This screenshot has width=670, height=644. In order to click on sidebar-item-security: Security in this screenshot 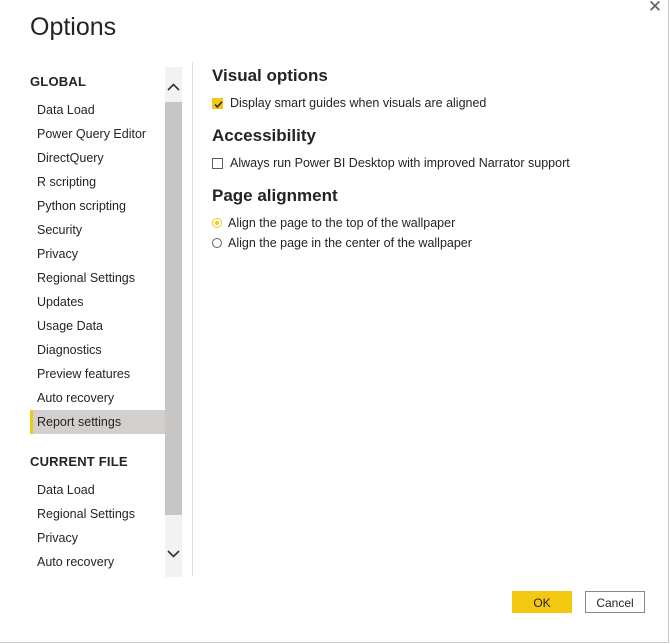, I will do `click(97, 230)`.